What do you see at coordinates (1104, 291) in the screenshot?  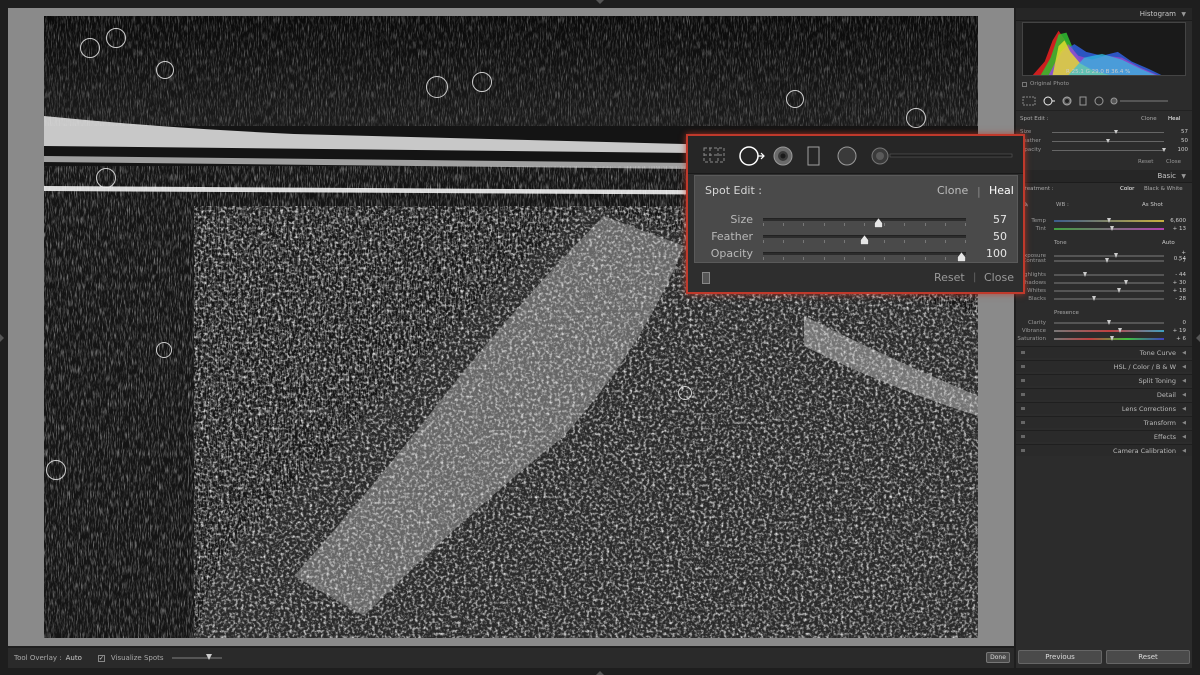 I see `whites-slider: Whites + 18` at bounding box center [1104, 291].